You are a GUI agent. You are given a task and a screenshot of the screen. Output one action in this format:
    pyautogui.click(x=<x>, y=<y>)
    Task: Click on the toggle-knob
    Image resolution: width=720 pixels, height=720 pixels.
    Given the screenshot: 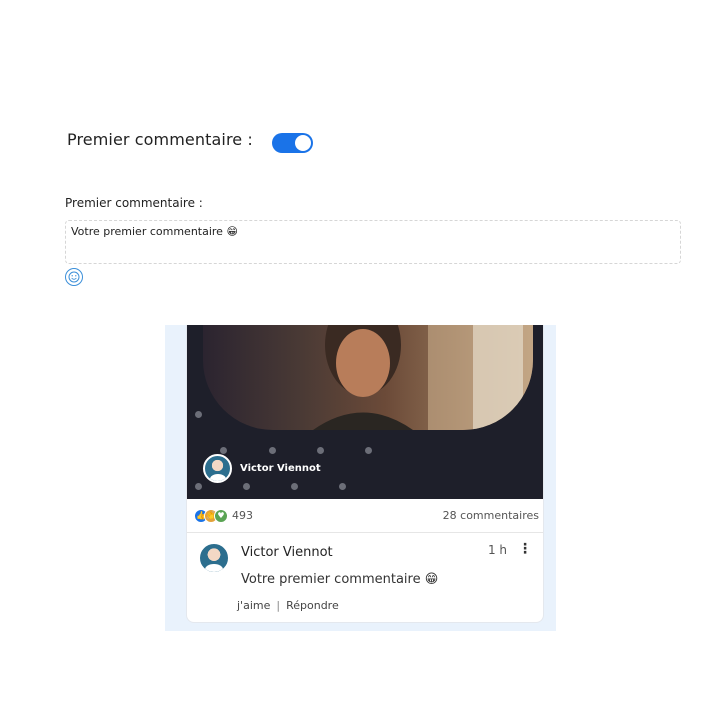 What is the action you would take?
    pyautogui.click(x=303, y=143)
    